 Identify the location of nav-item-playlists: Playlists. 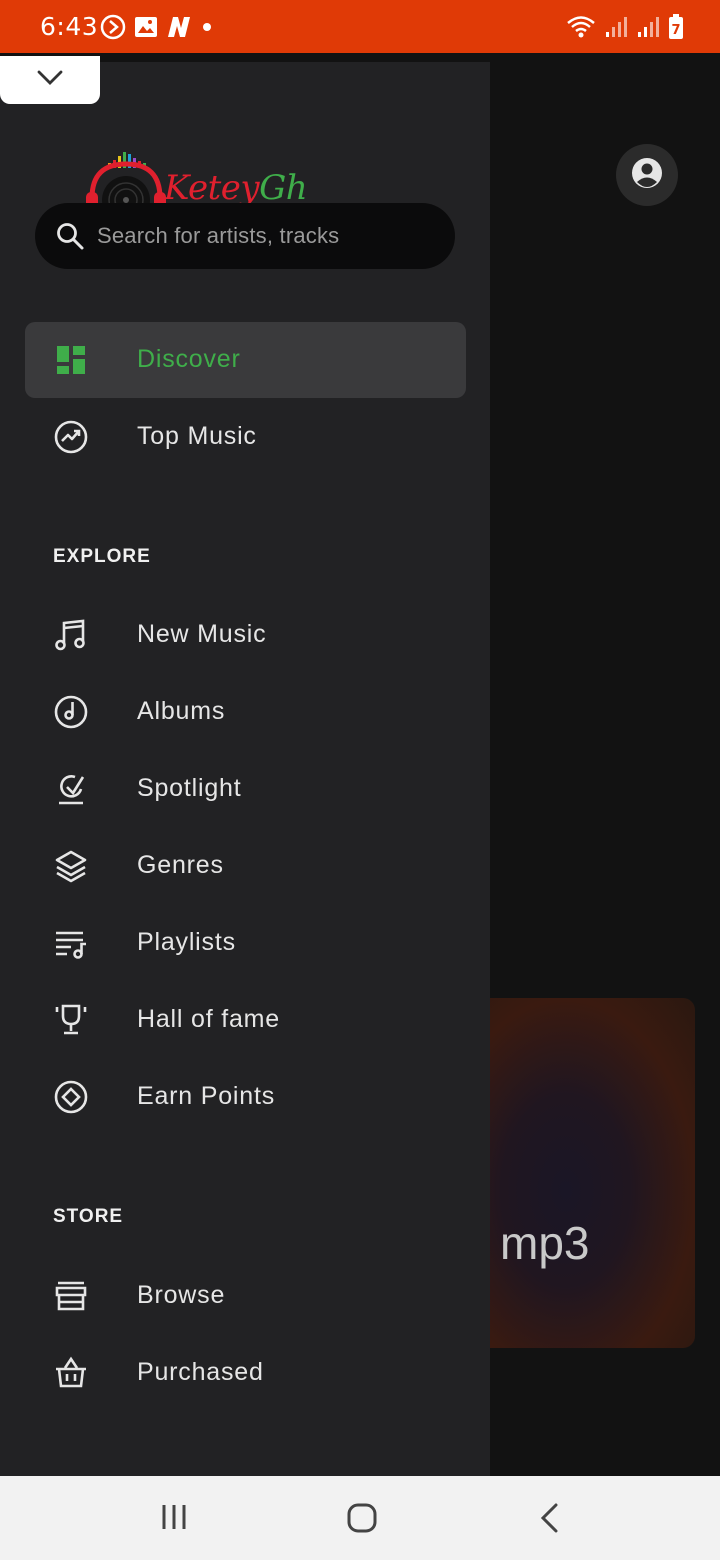
(245, 943).